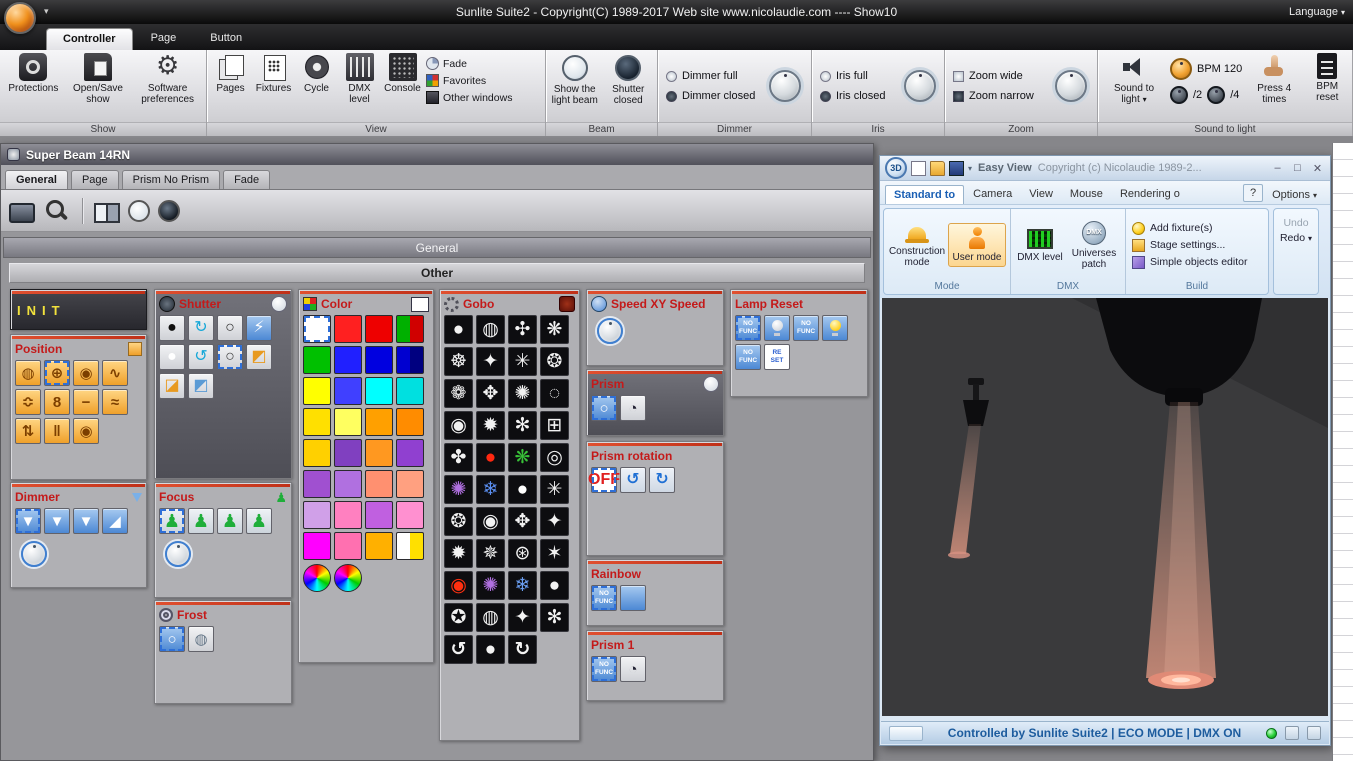 Image resolution: width=1353 pixels, height=761 pixels. I want to click on gobo-preset-tile: ❁, so click(458, 393).